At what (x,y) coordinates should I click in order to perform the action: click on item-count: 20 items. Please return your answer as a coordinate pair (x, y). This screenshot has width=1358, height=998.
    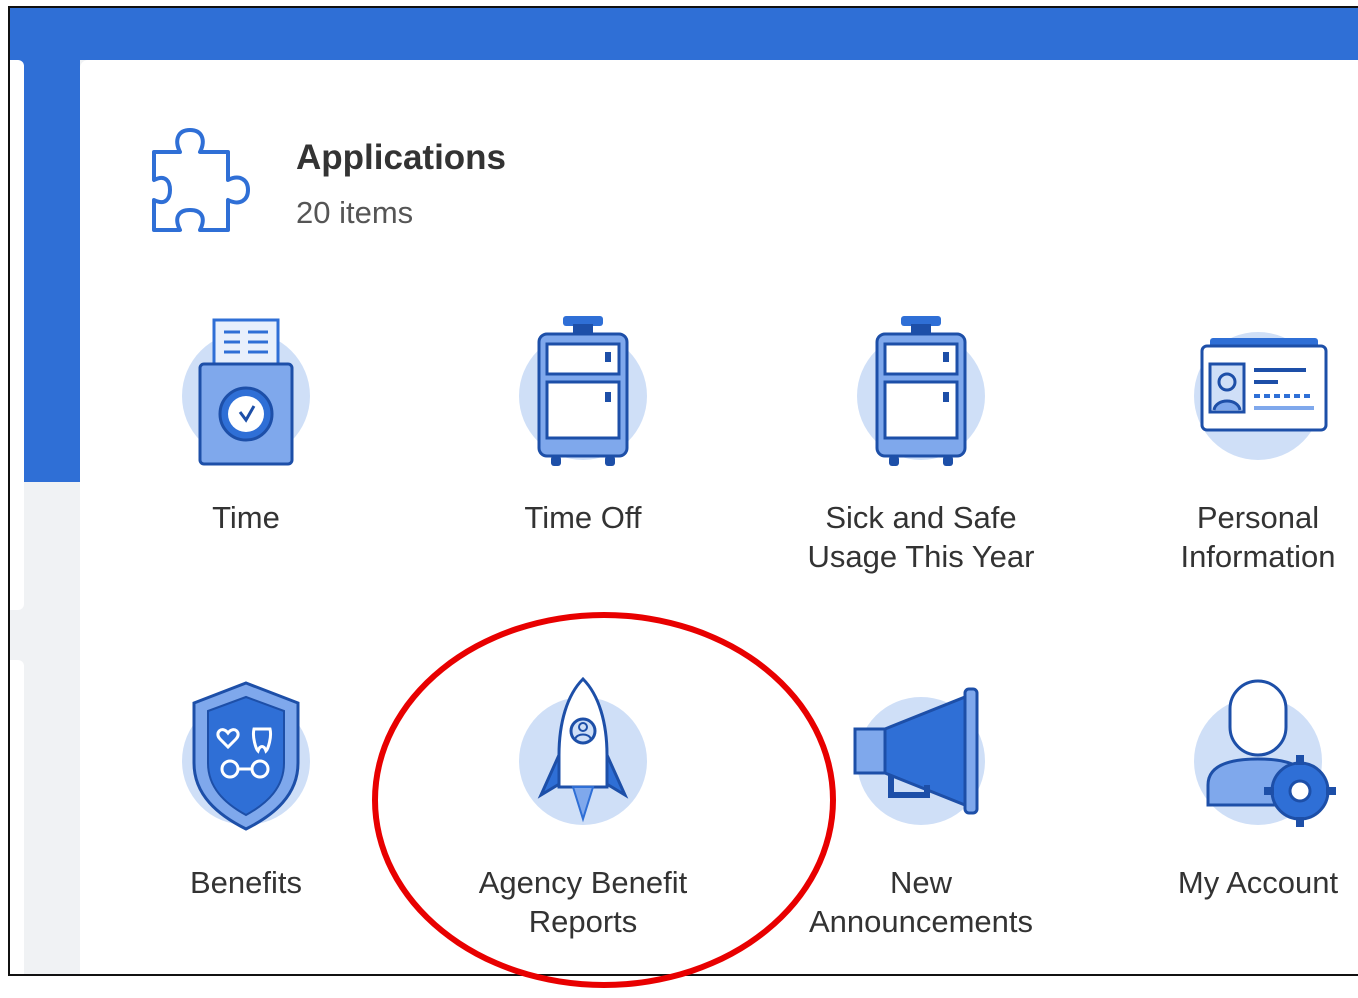
    Looking at the image, I should click on (355, 212).